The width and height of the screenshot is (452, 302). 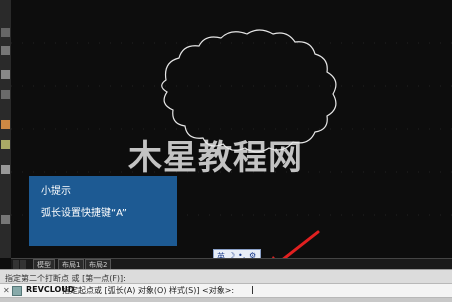 I want to click on tip-title: 小提示, so click(x=56, y=191).